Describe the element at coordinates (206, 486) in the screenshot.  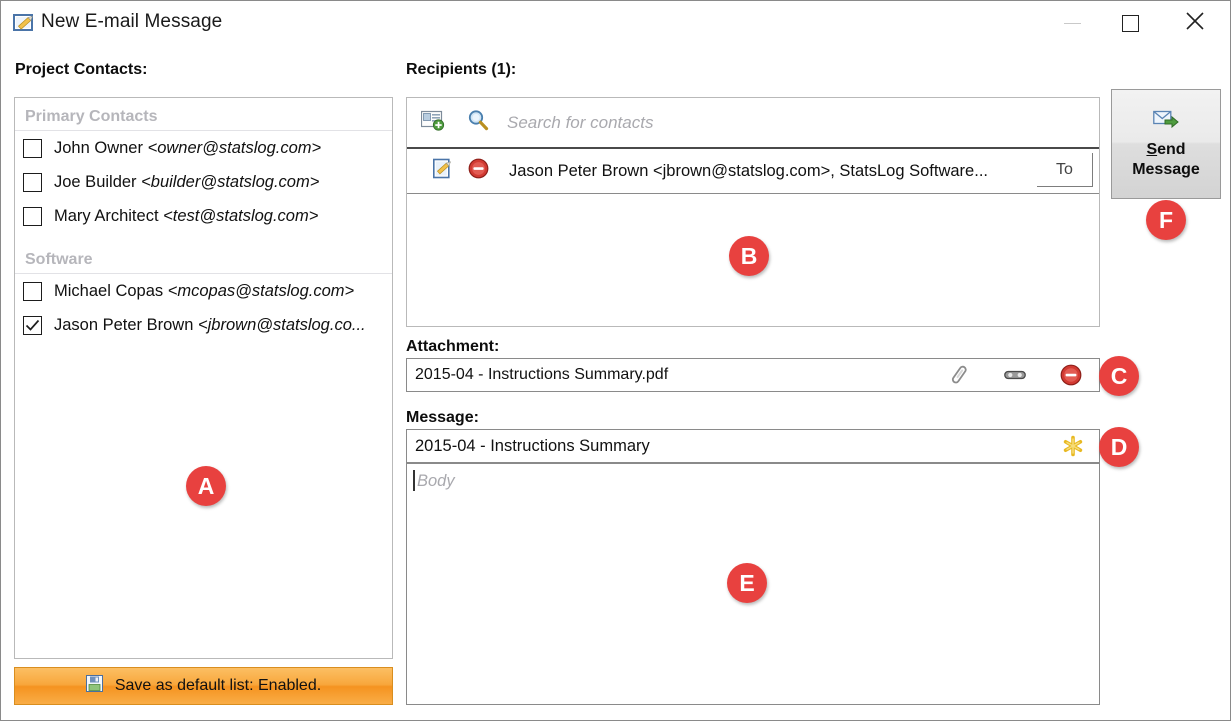
I see `annotation-badge-a: A` at that location.